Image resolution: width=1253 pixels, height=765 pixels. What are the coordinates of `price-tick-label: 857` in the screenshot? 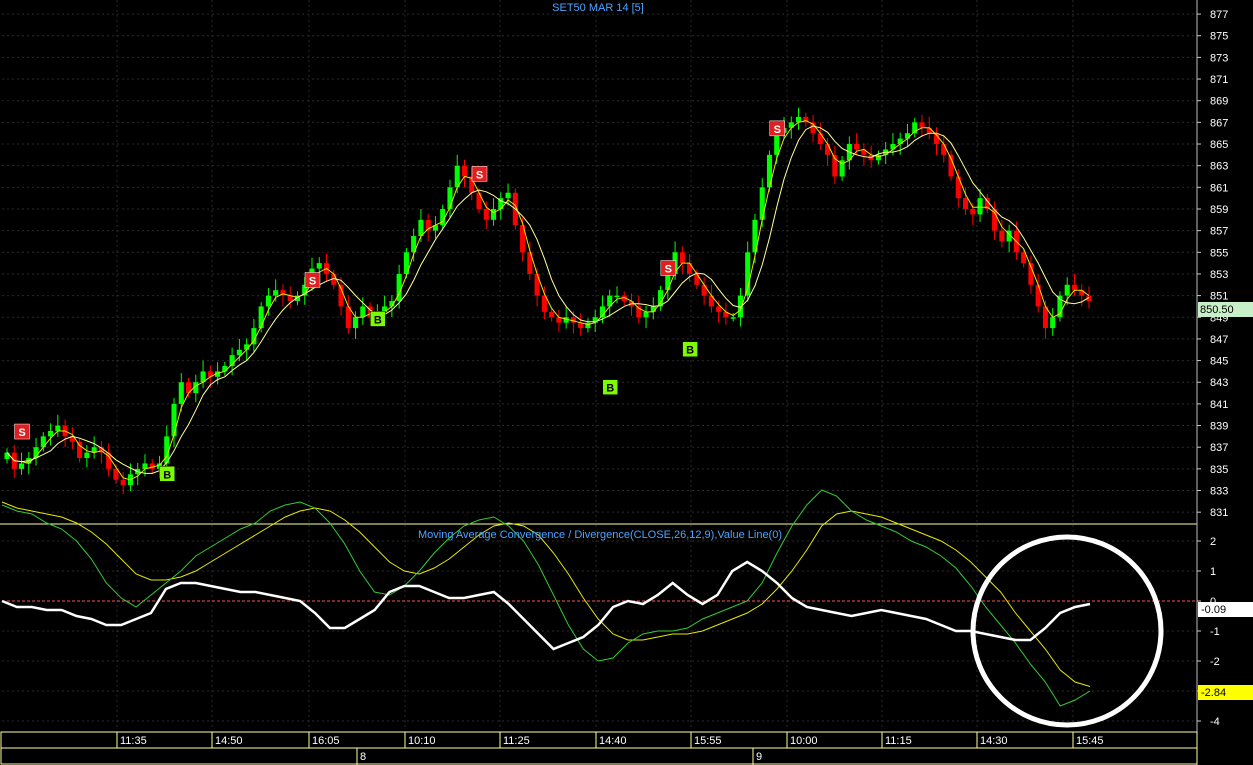 It's located at (1219, 232).